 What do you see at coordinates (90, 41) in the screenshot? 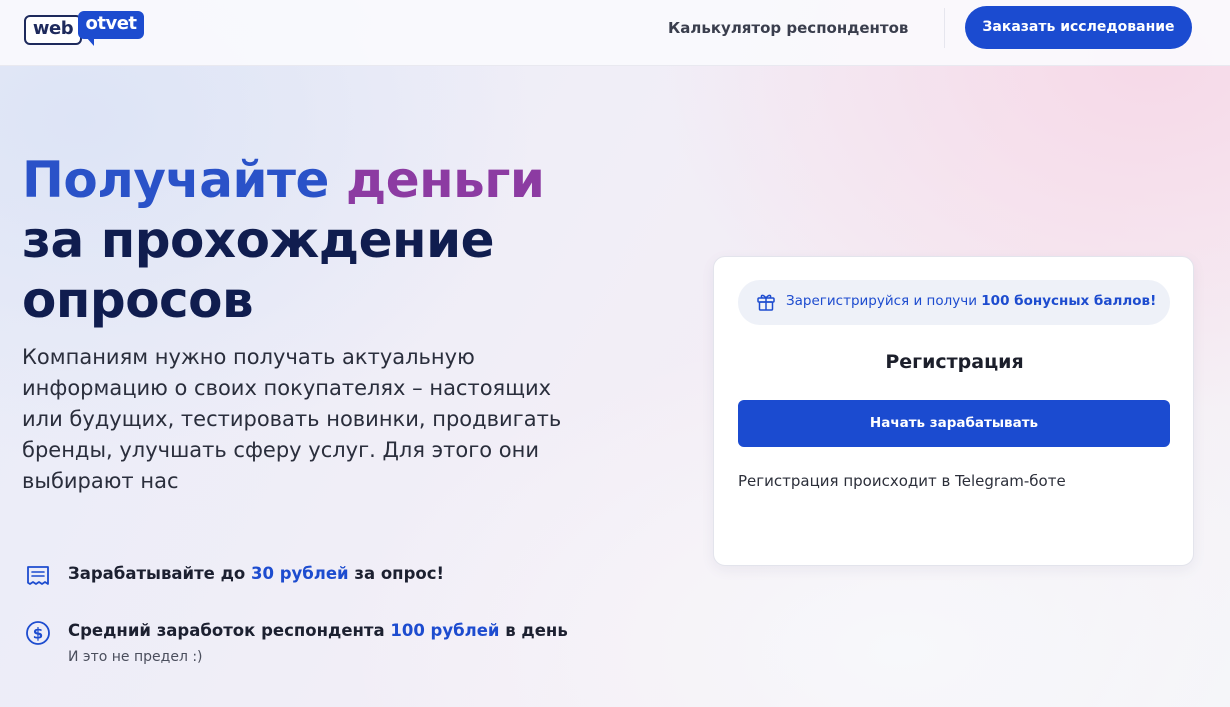
I see `logo-bubble-tail` at bounding box center [90, 41].